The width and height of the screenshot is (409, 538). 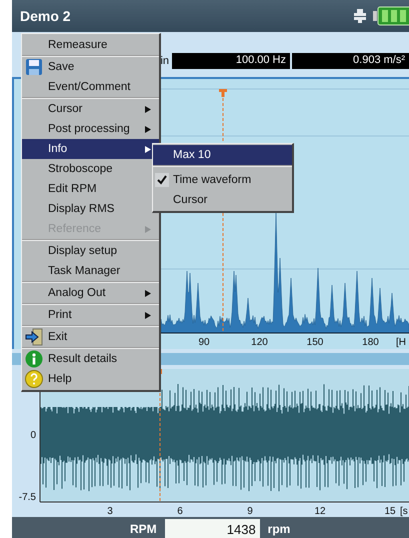 What do you see at coordinates (204, 342) in the screenshot?
I see `axis-tick-label: 90` at bounding box center [204, 342].